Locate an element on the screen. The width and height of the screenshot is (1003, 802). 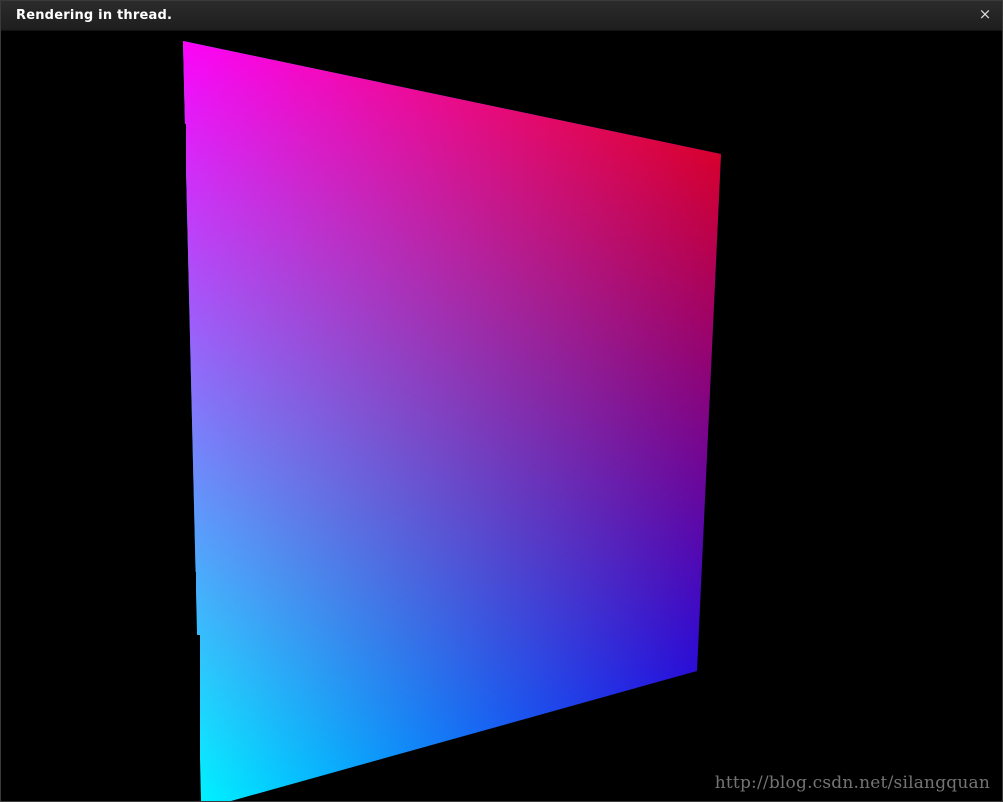
window-title: Rendering in thread. is located at coordinates (94, 15).